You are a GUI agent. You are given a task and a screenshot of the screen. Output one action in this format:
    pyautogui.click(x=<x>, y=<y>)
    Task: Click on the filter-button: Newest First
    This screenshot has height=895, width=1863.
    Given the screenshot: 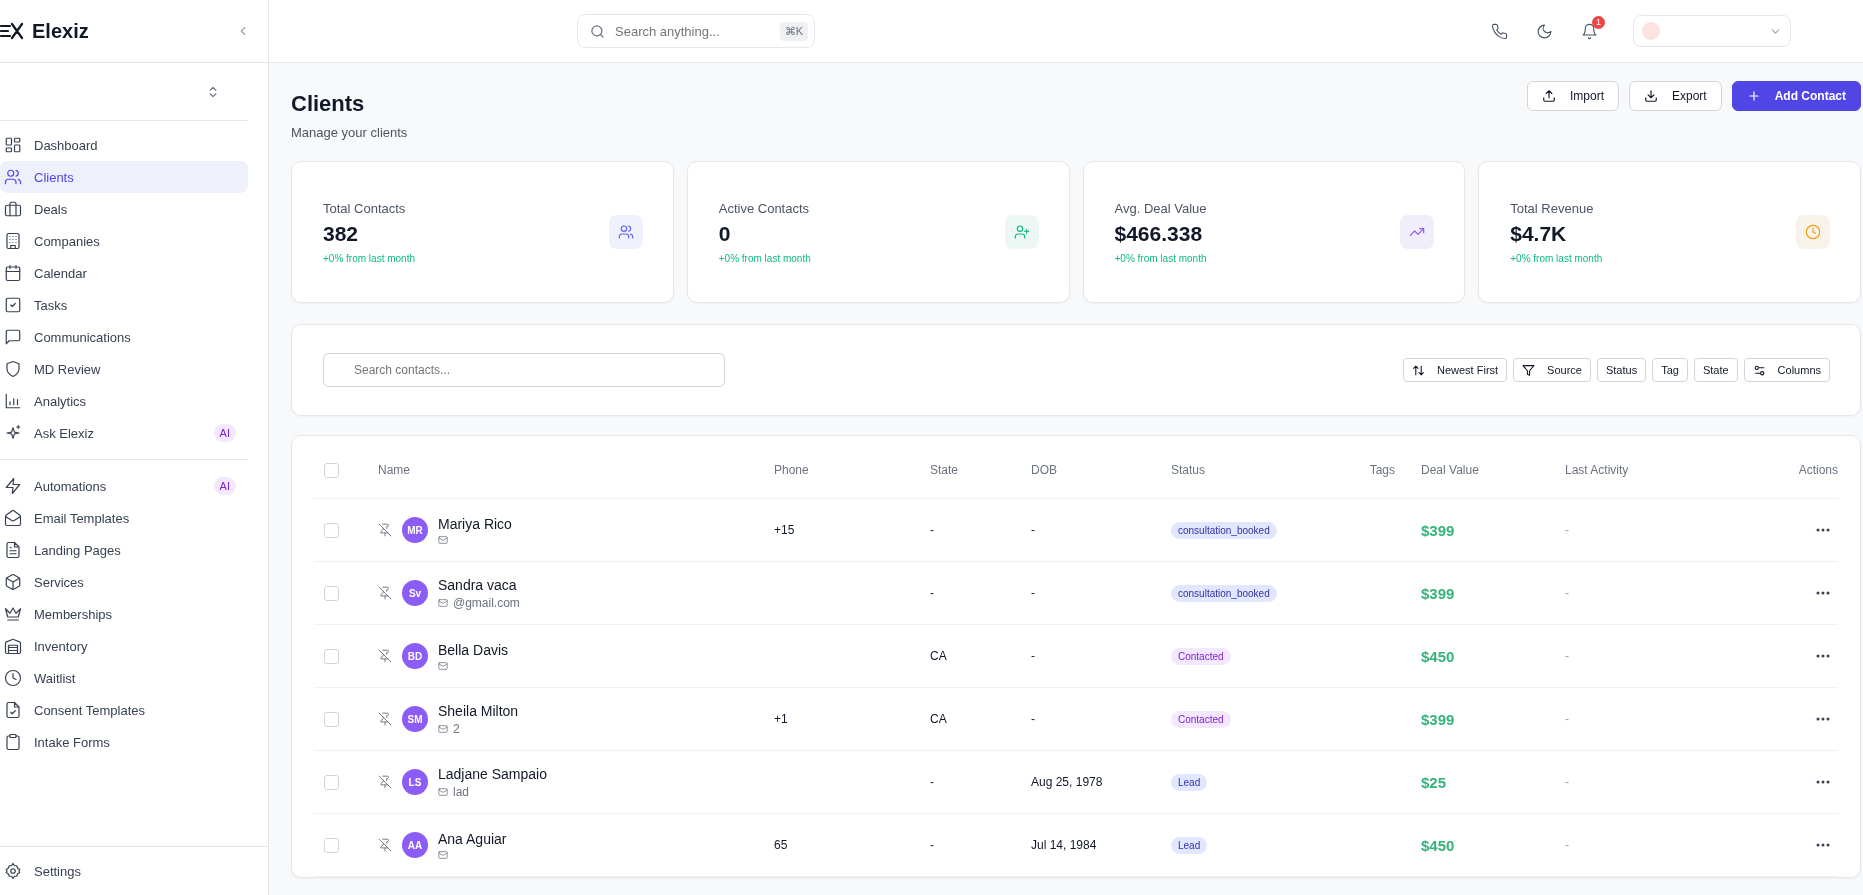 What is the action you would take?
    pyautogui.click(x=1455, y=370)
    